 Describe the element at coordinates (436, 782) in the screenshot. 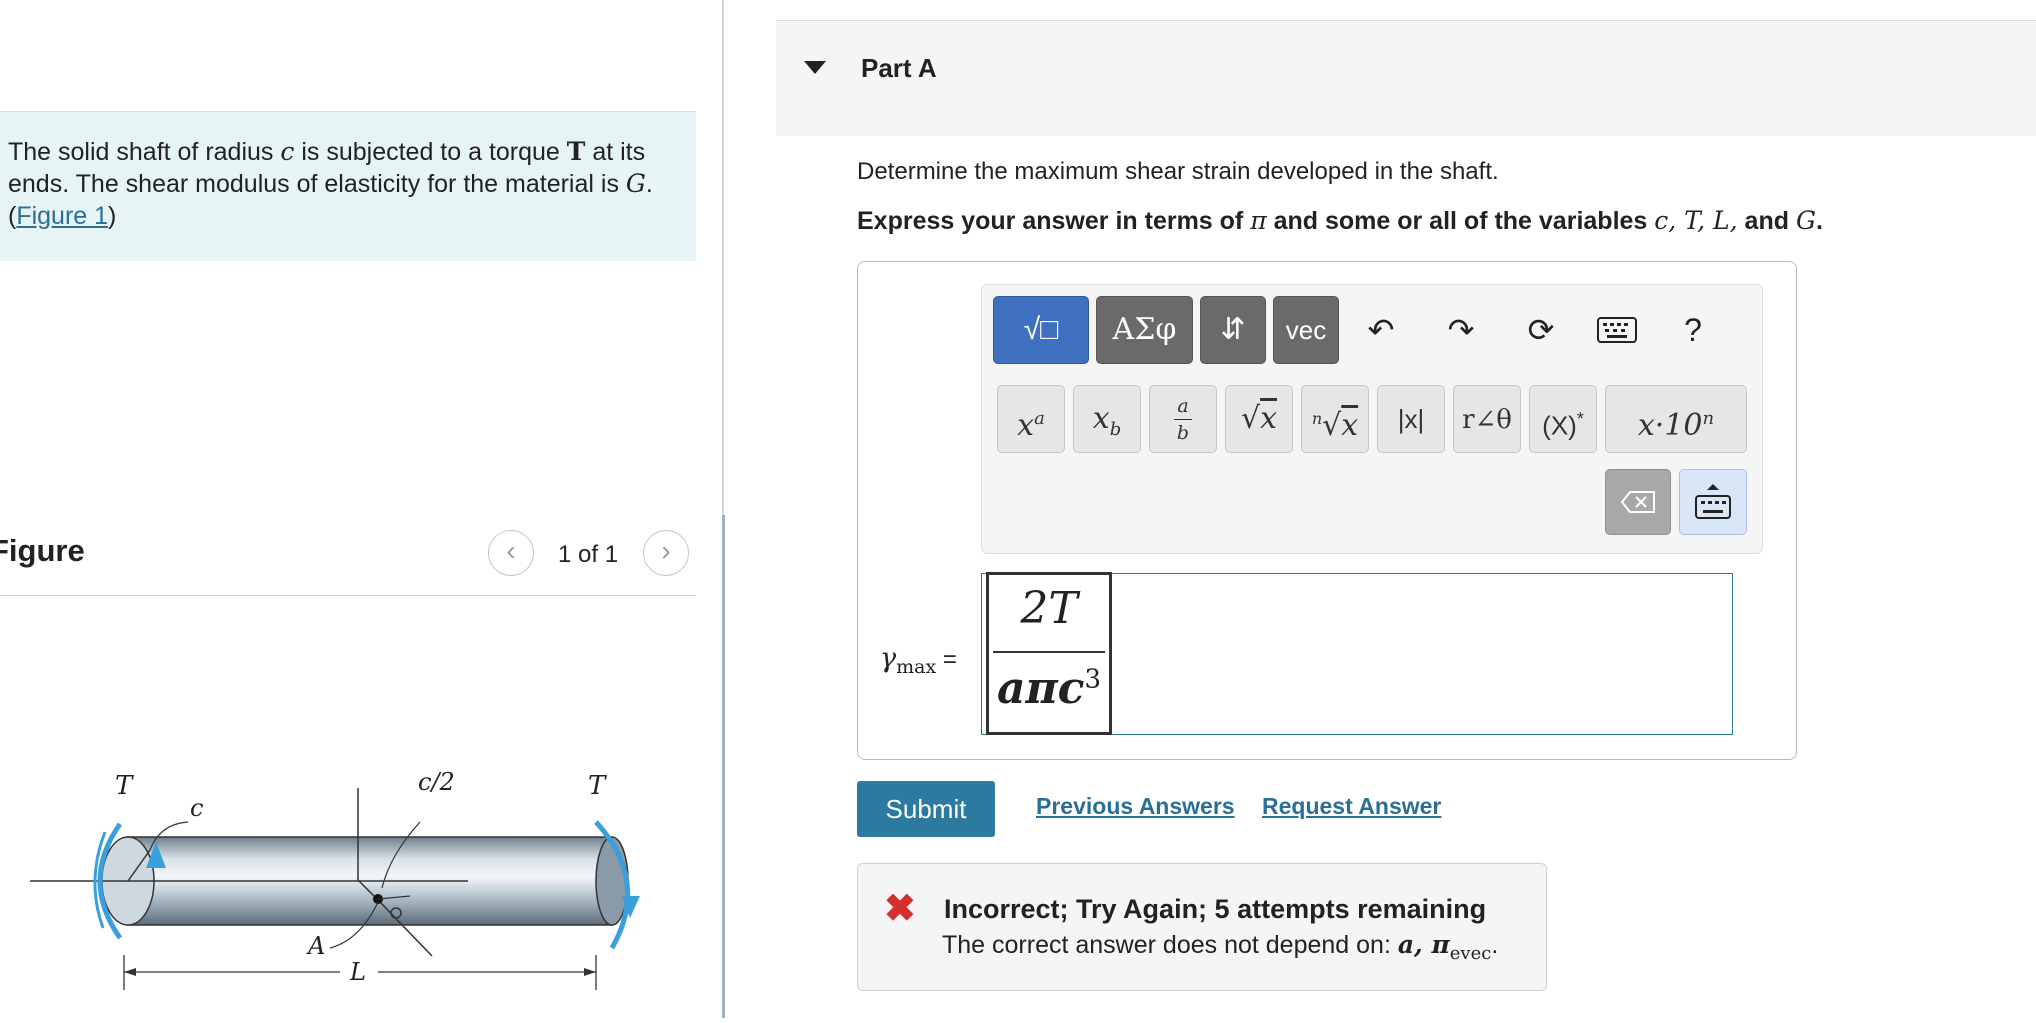

I see `label-c-half: c/2` at that location.